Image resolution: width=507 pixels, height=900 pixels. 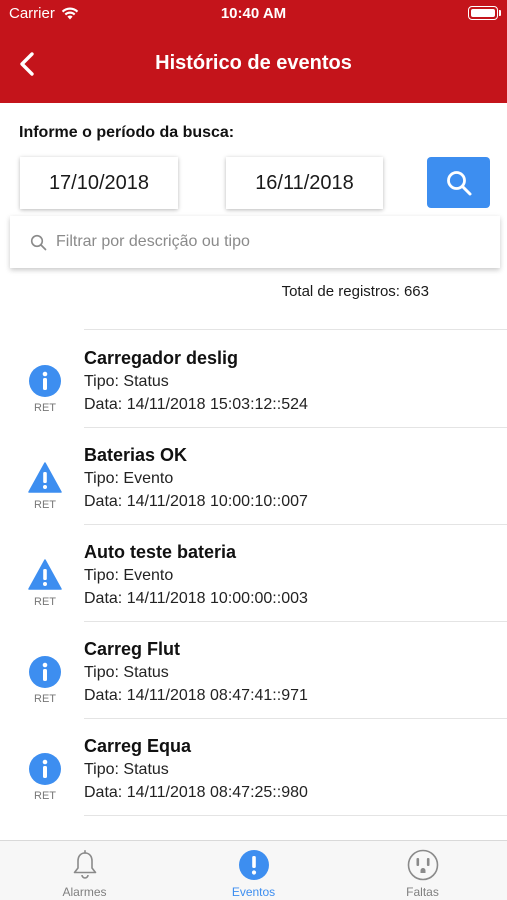 I want to click on event-title: Carreg Flut, so click(x=132, y=649).